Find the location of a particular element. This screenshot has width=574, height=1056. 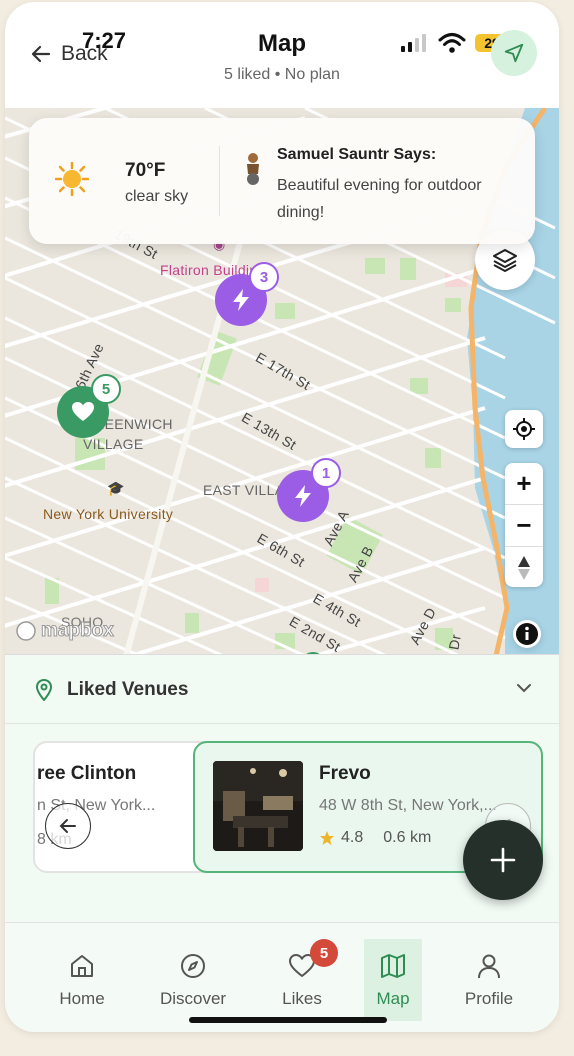

zoom-out-button: − is located at coordinates (524, 526).